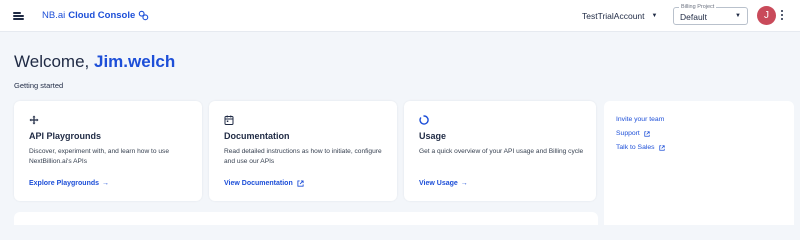  I want to click on support-link: Support, so click(633, 133).